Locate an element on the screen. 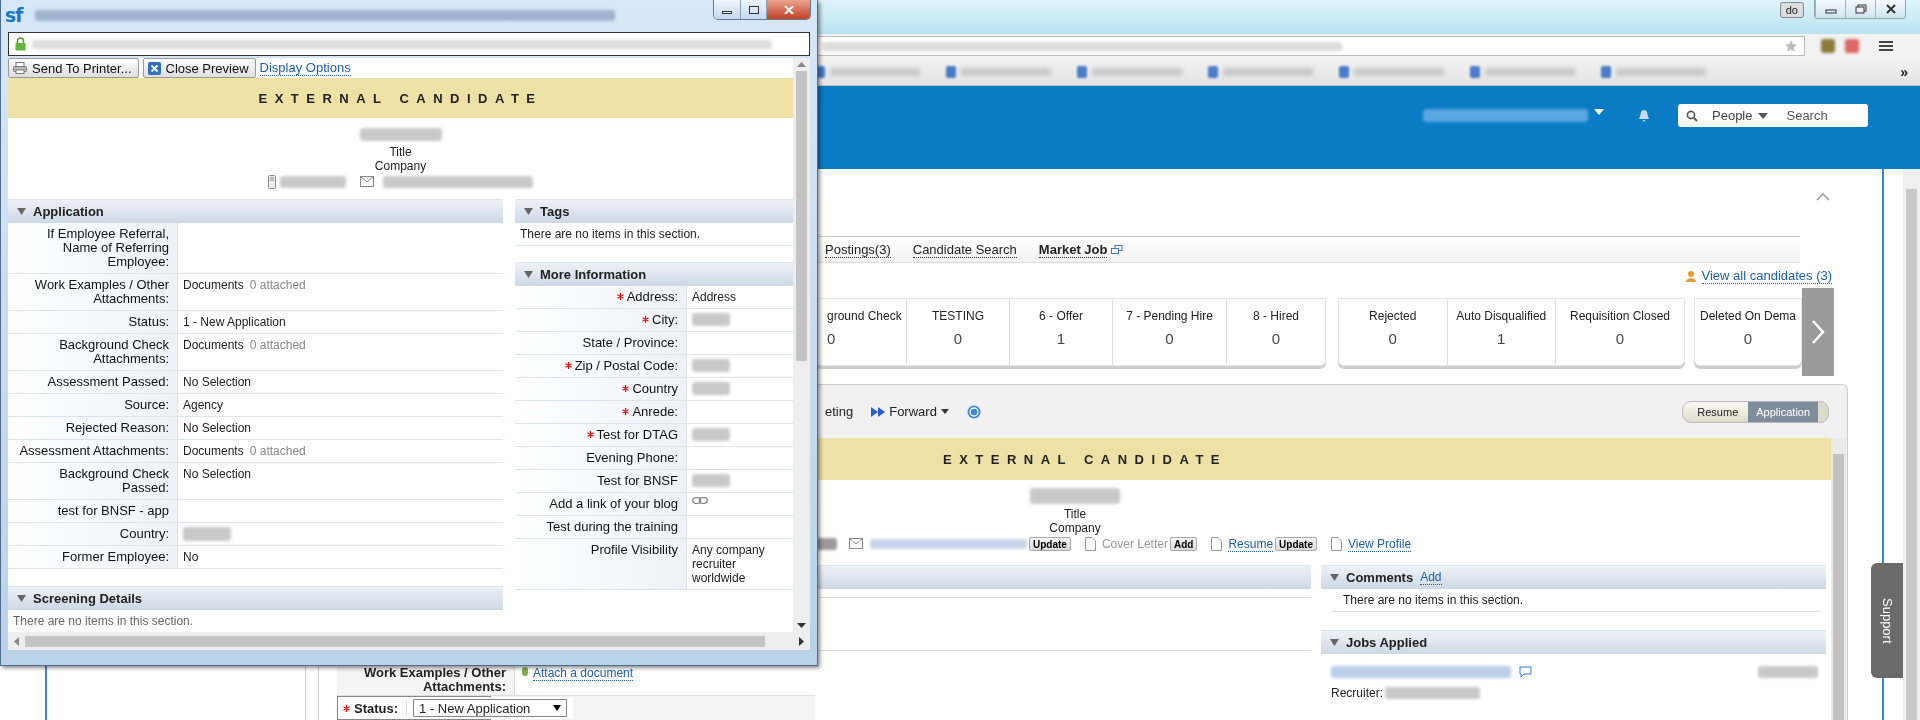 The image size is (1920, 720). empty-message: There are no items in this section. is located at coordinates (1433, 600).